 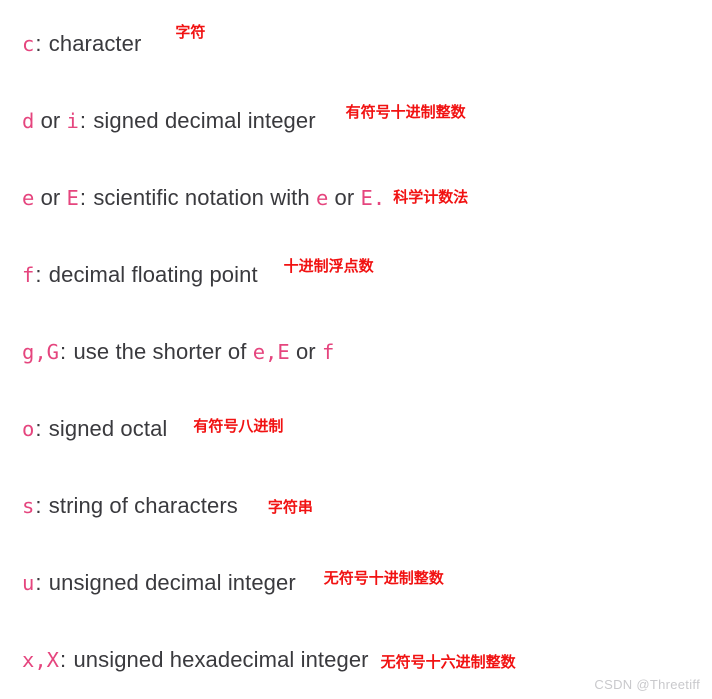 I want to click on spec-line-g-text: g,G: use the shorter of e,E or f, so click(x=178, y=352).